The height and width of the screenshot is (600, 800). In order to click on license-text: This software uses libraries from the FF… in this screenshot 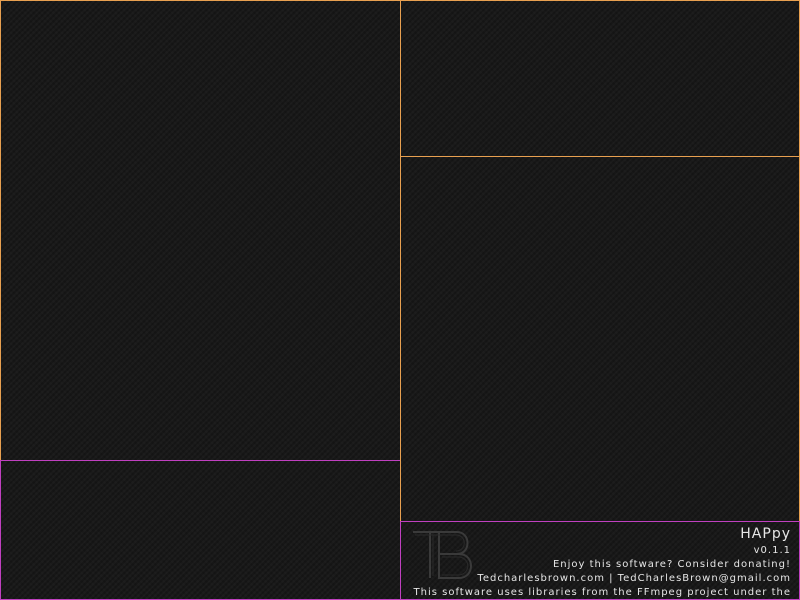, I will do `click(602, 592)`.